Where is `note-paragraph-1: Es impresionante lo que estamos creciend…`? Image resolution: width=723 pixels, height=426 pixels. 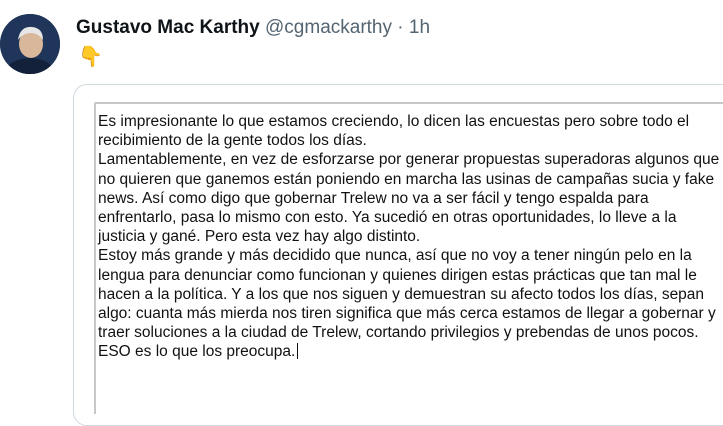 note-paragraph-1: Es impresionante lo que estamos creciend… is located at coordinates (394, 131).